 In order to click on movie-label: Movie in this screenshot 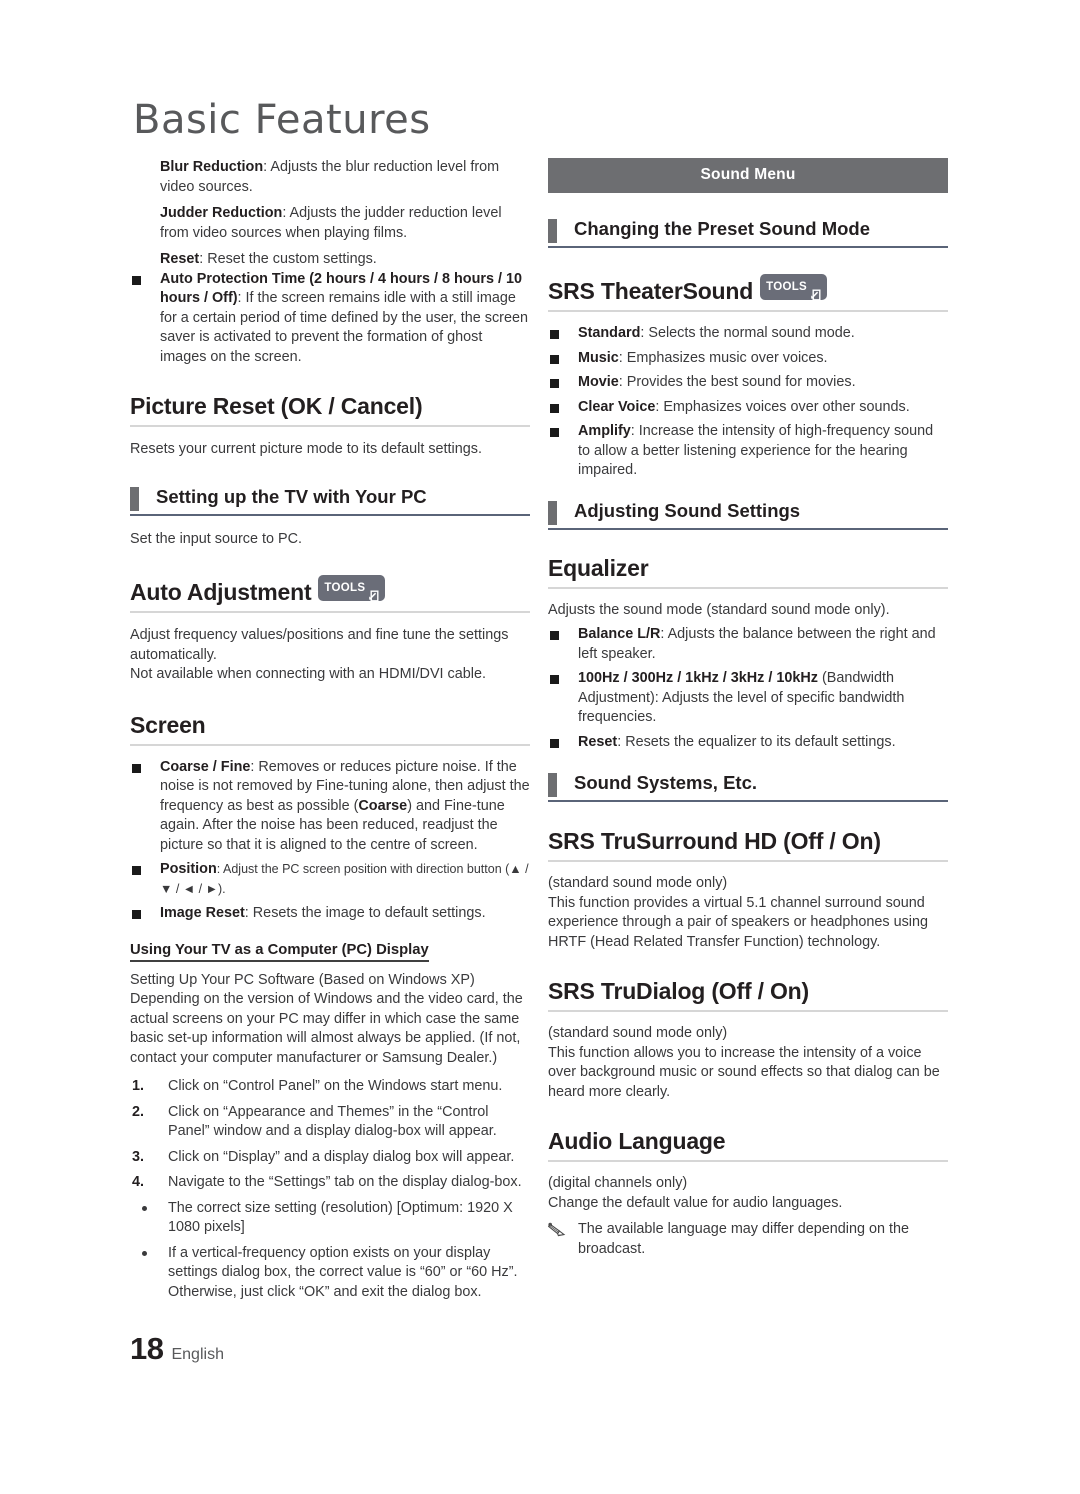, I will do `click(598, 382)`.